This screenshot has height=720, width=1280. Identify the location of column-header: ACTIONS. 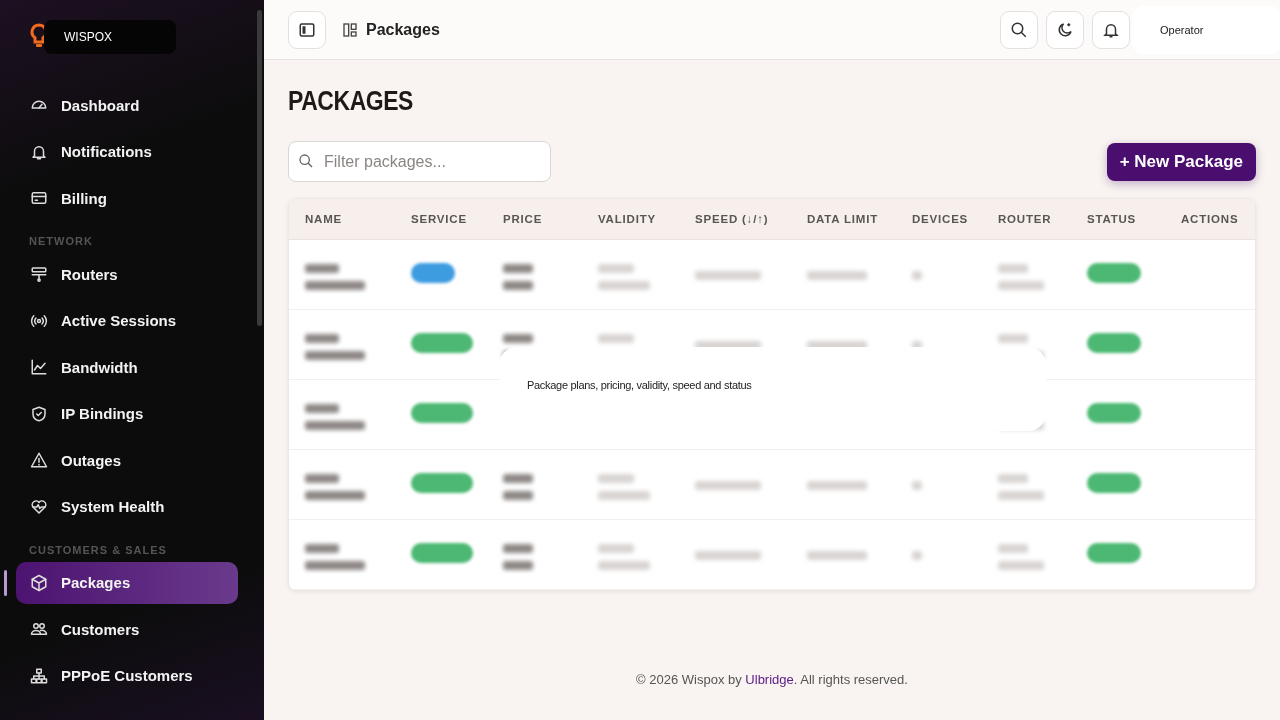
(1218, 219).